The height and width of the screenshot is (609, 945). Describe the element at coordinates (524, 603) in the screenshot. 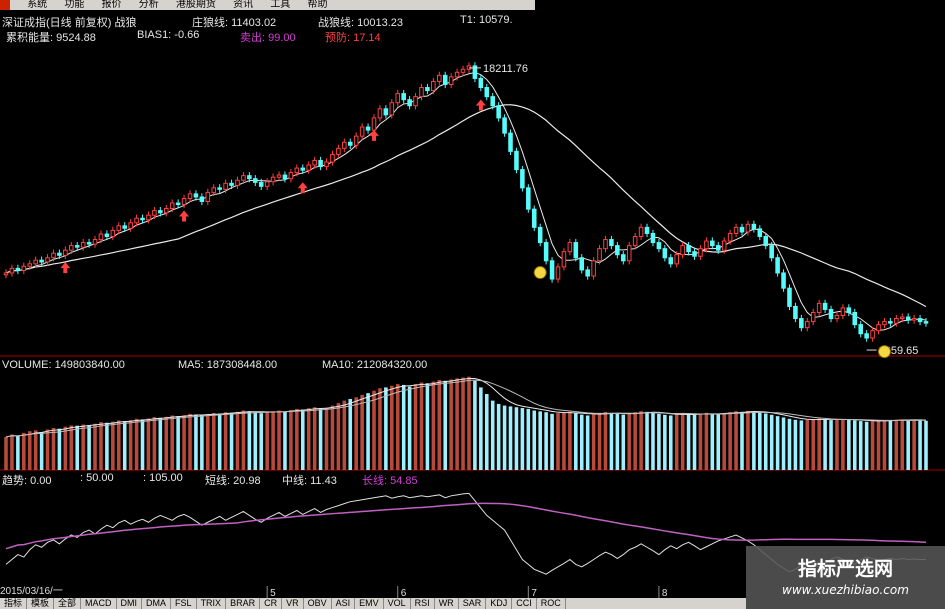

I see `tab-19: CCI` at that location.